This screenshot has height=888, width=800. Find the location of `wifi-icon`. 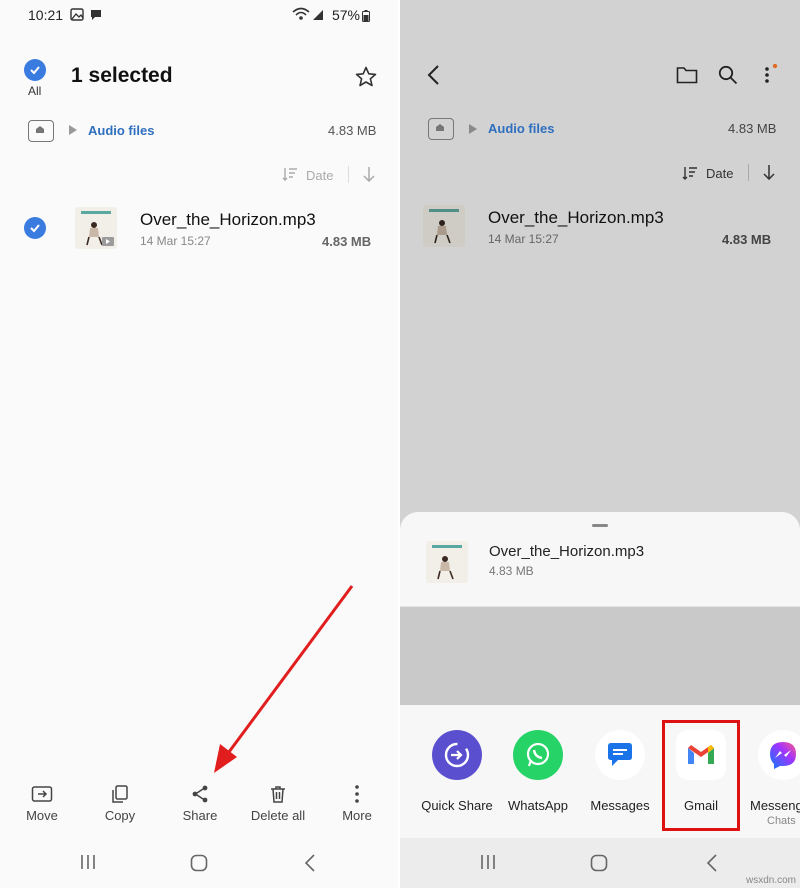

wifi-icon is located at coordinates (301, 15).